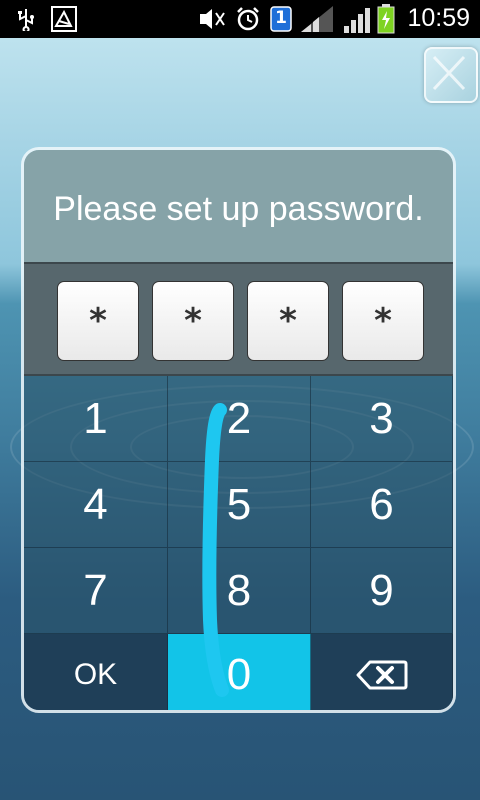  What do you see at coordinates (193, 321) in the screenshot?
I see `password-digit-2: *` at bounding box center [193, 321].